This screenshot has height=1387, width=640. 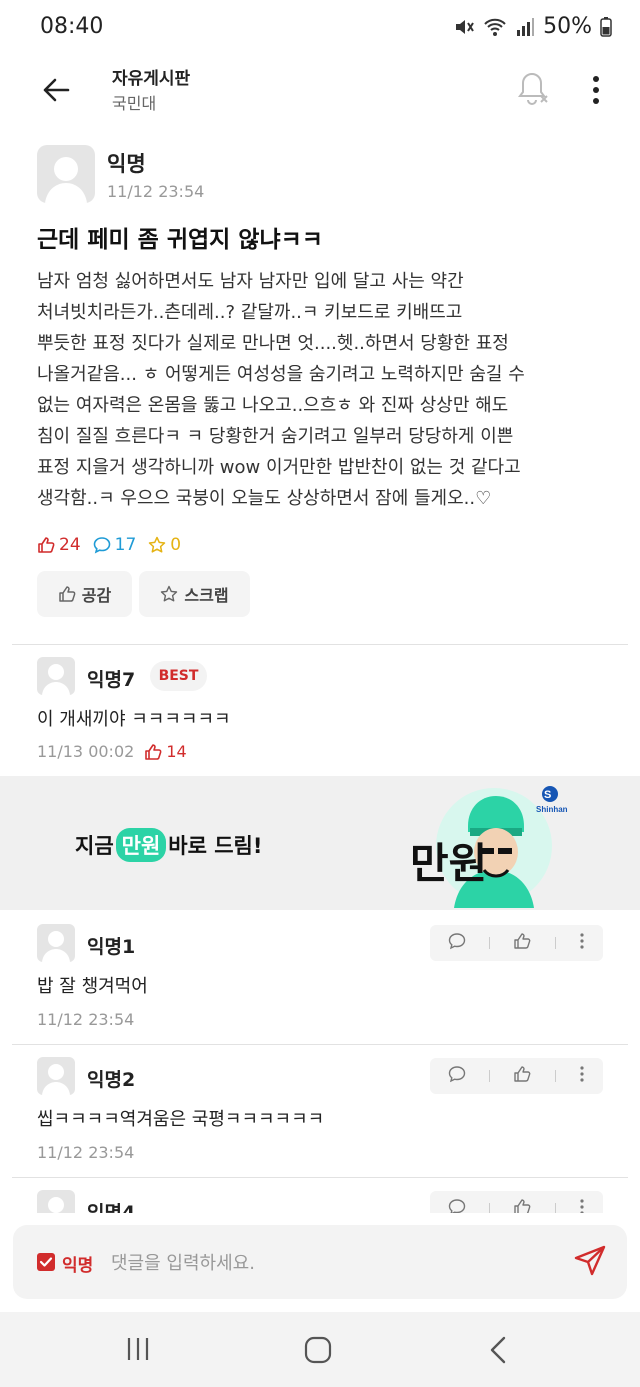 What do you see at coordinates (279, 467) in the screenshot?
I see `post-body-line: 표정 지을거 생각하니까 wow 이거만한 밥반찬이 없는 것 같다고` at bounding box center [279, 467].